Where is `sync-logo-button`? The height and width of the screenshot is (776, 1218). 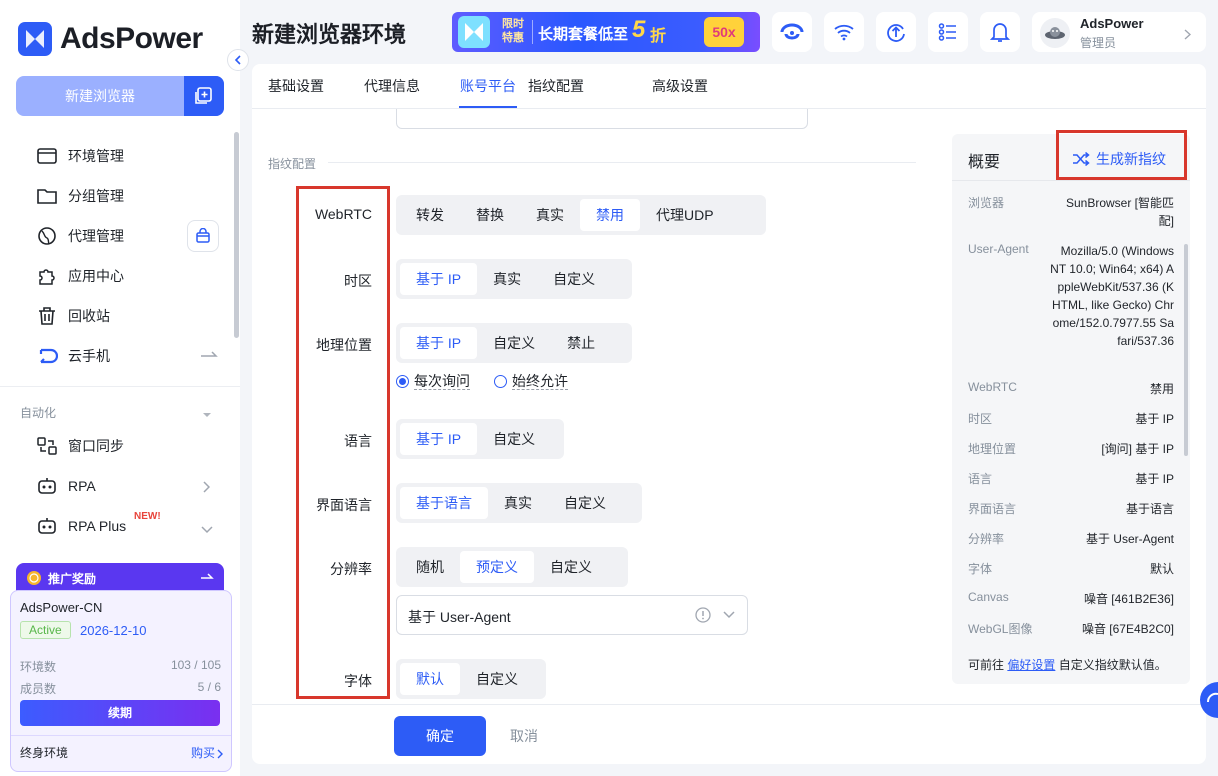 sync-logo-button is located at coordinates (792, 32).